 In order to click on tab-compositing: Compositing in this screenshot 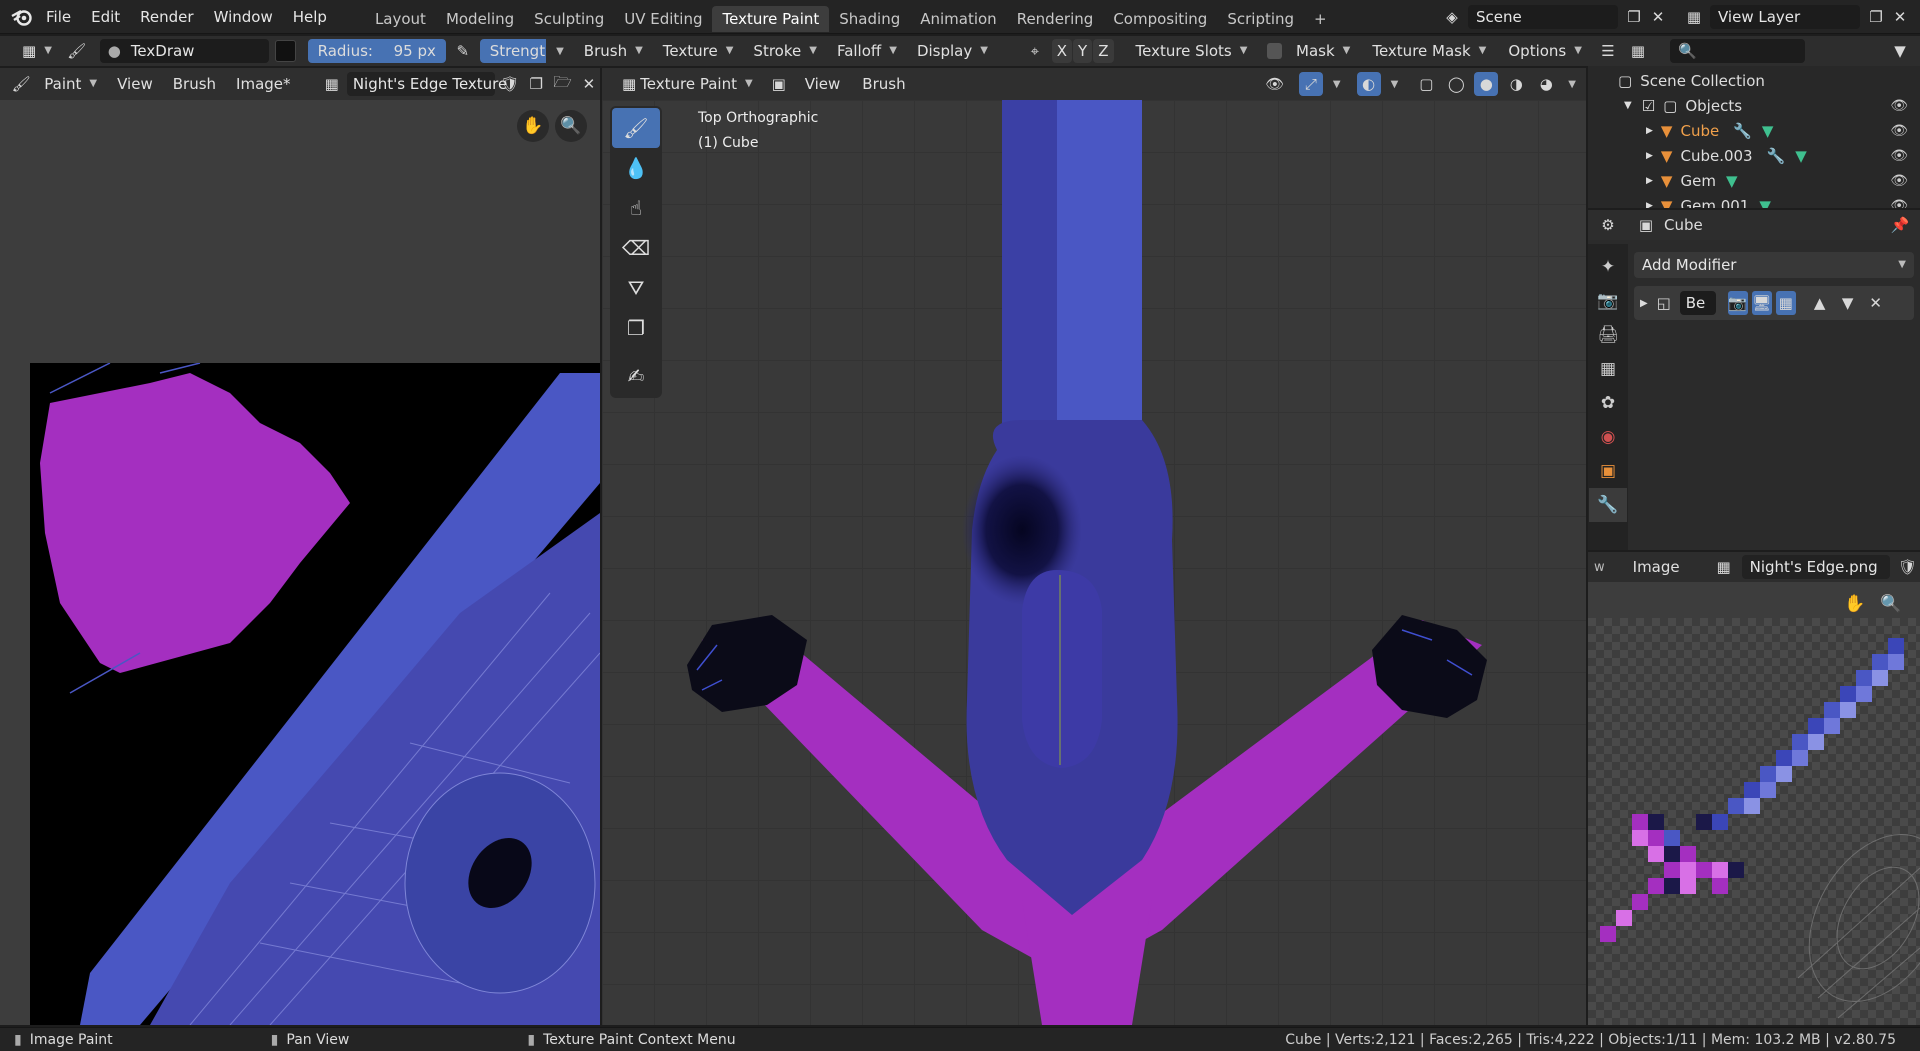, I will do `click(1160, 19)`.